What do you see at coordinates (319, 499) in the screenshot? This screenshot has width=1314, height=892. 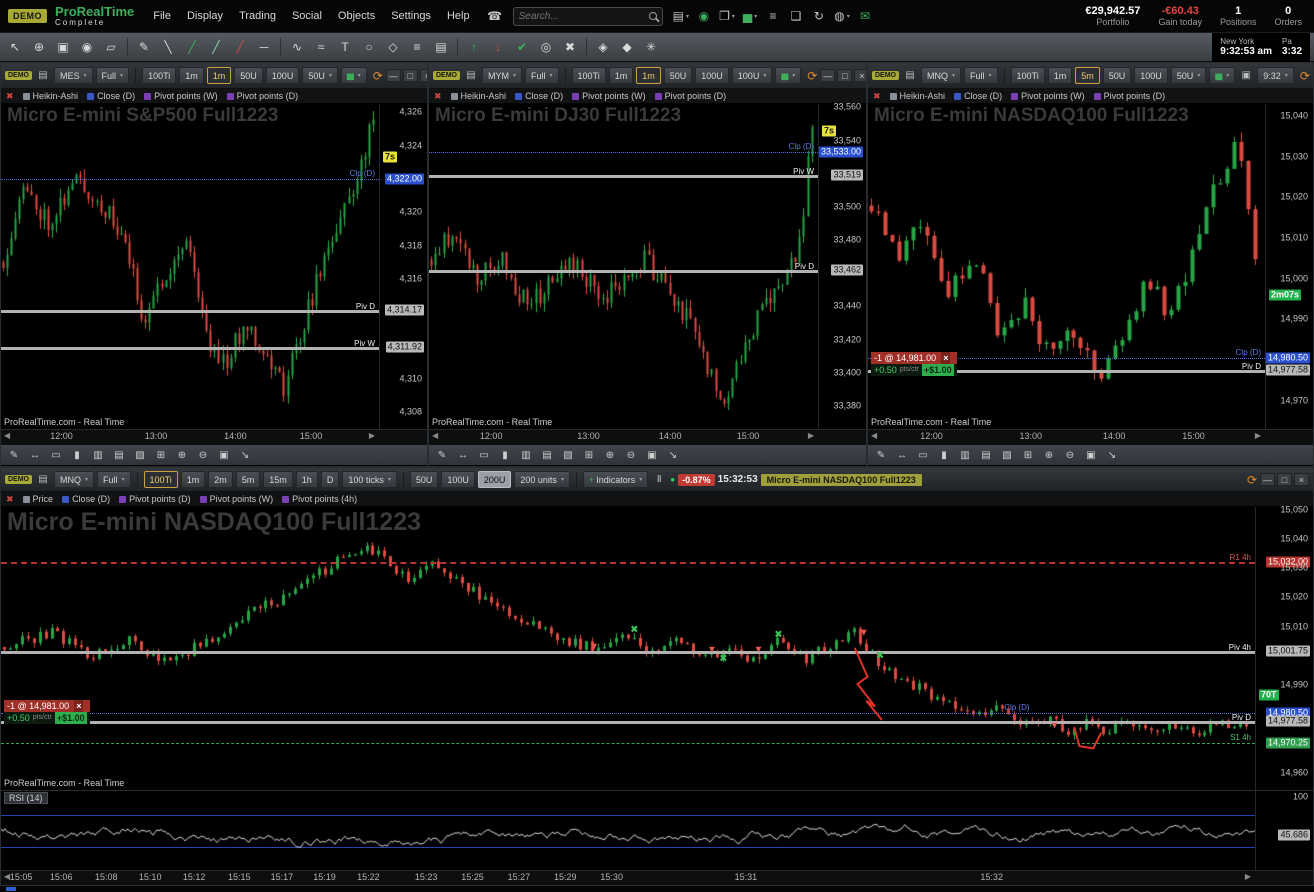 I see `legend-item: Pivot points (4h)` at bounding box center [319, 499].